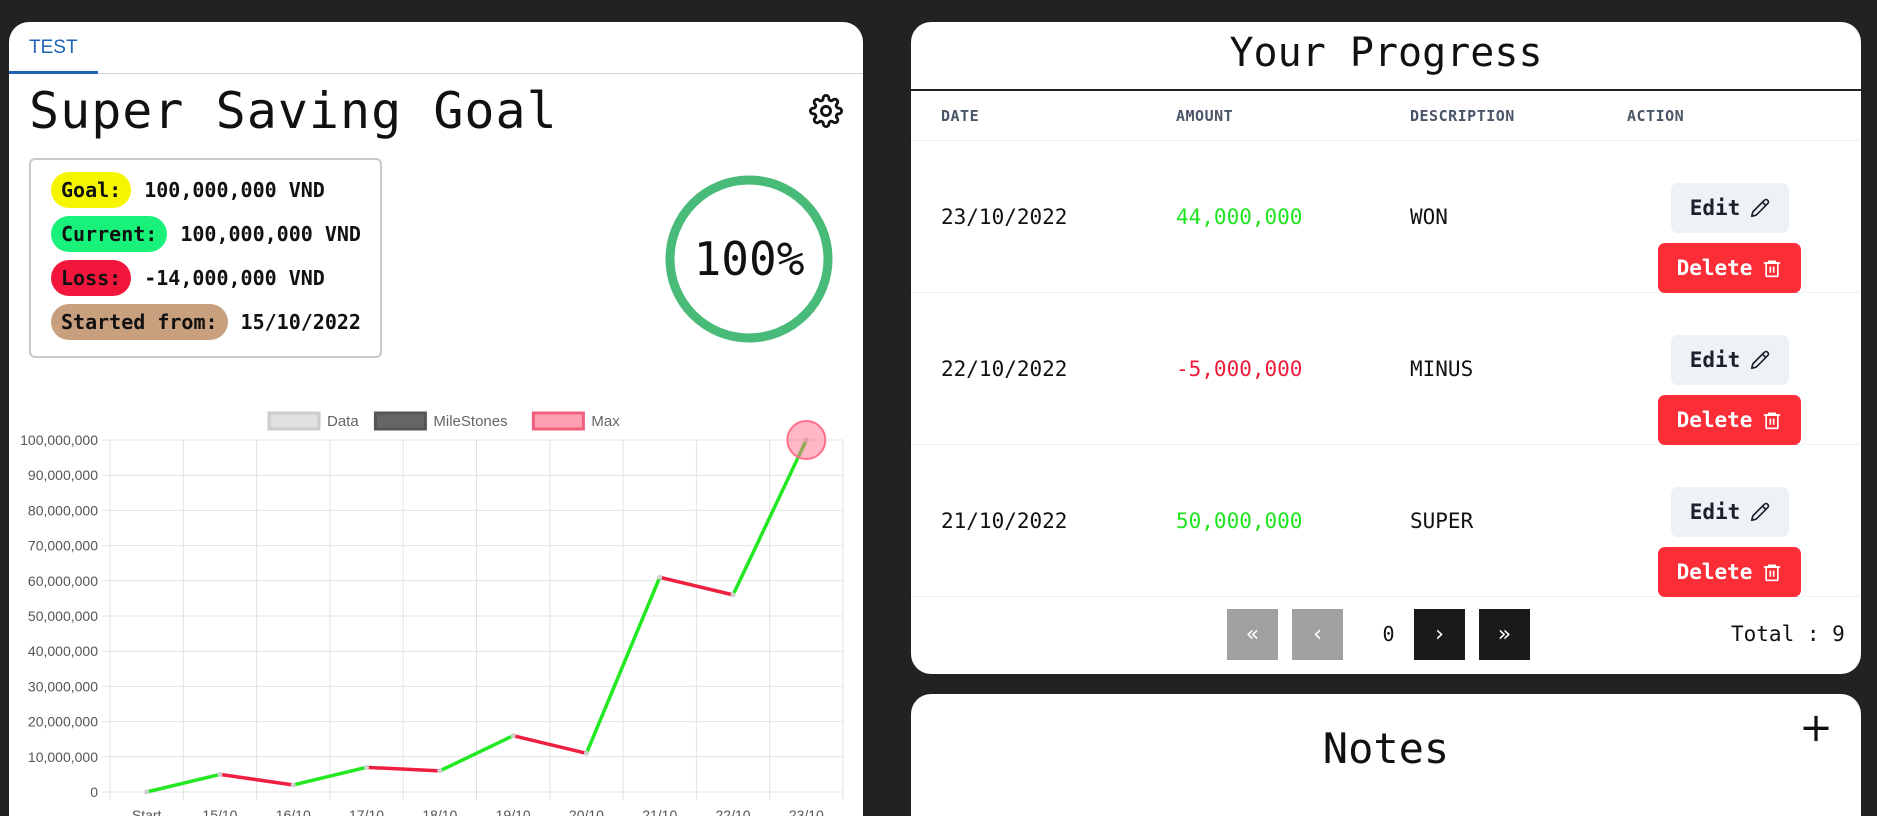 The image size is (1877, 816). What do you see at coordinates (1816, 728) in the screenshot?
I see `plus-icon: +` at bounding box center [1816, 728].